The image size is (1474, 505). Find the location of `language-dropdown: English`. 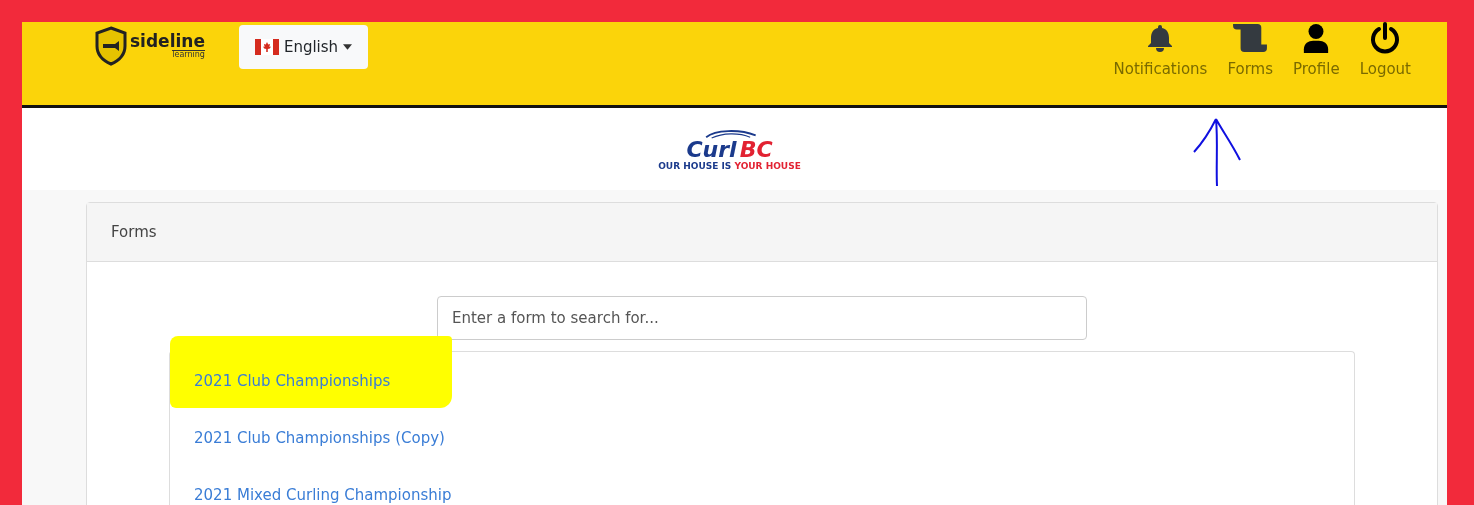

language-dropdown: English is located at coordinates (303, 47).